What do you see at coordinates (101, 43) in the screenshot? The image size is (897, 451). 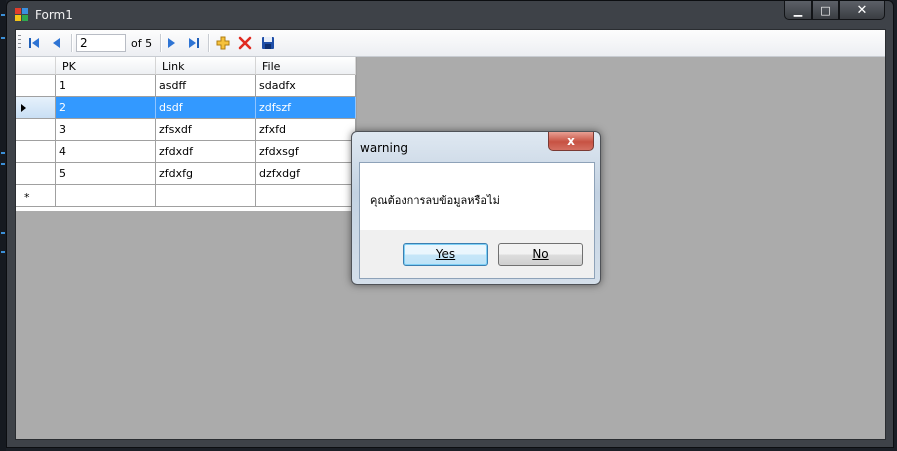 I see `position-textbox: 2` at bounding box center [101, 43].